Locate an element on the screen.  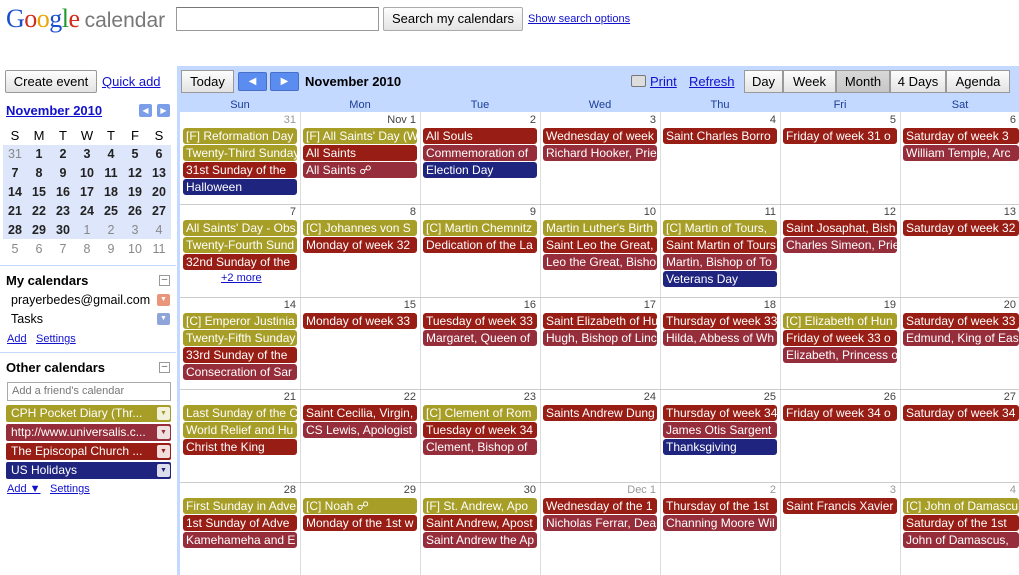
calendar-event: James Otis Sargent is located at coordinates (720, 430).